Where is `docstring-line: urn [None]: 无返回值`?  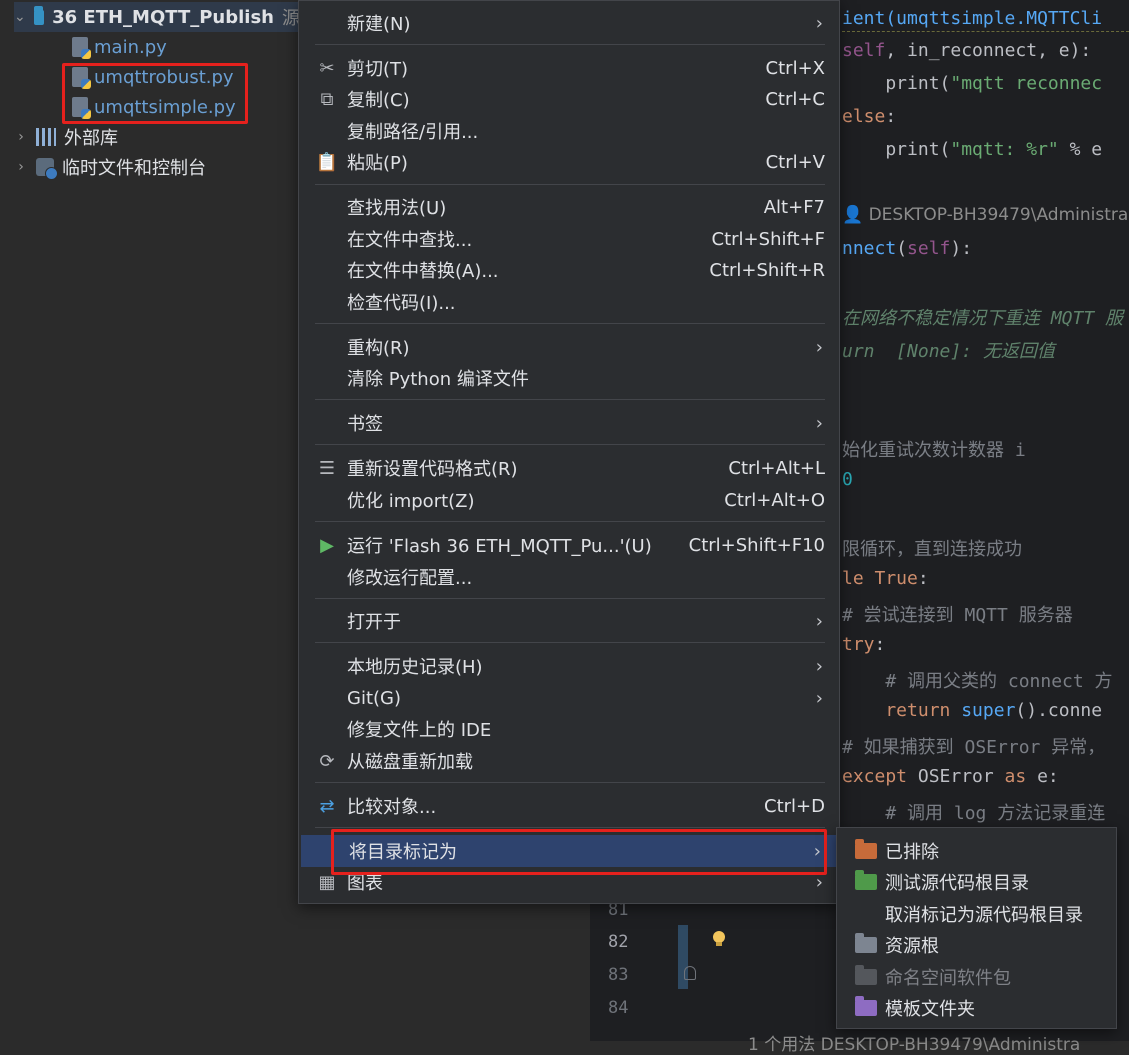 docstring-line: urn [None]: 无返回值 is located at coordinates (948, 351).